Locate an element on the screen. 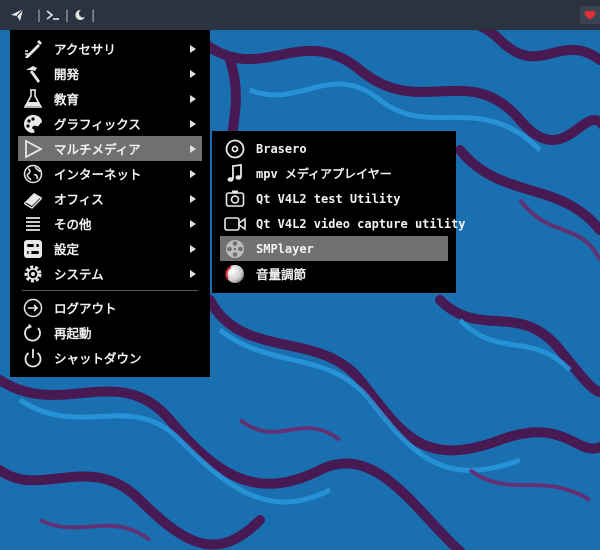  tray-indicator is located at coordinates (590, 15).